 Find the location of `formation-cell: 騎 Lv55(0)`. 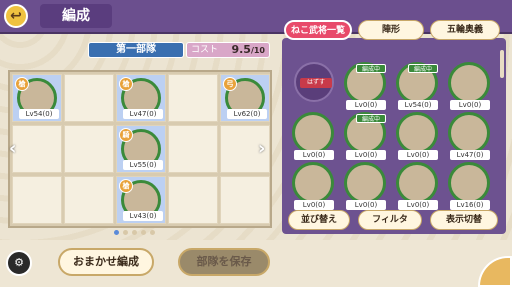

formation-cell: 騎 Lv55(0) is located at coordinates (141, 149).